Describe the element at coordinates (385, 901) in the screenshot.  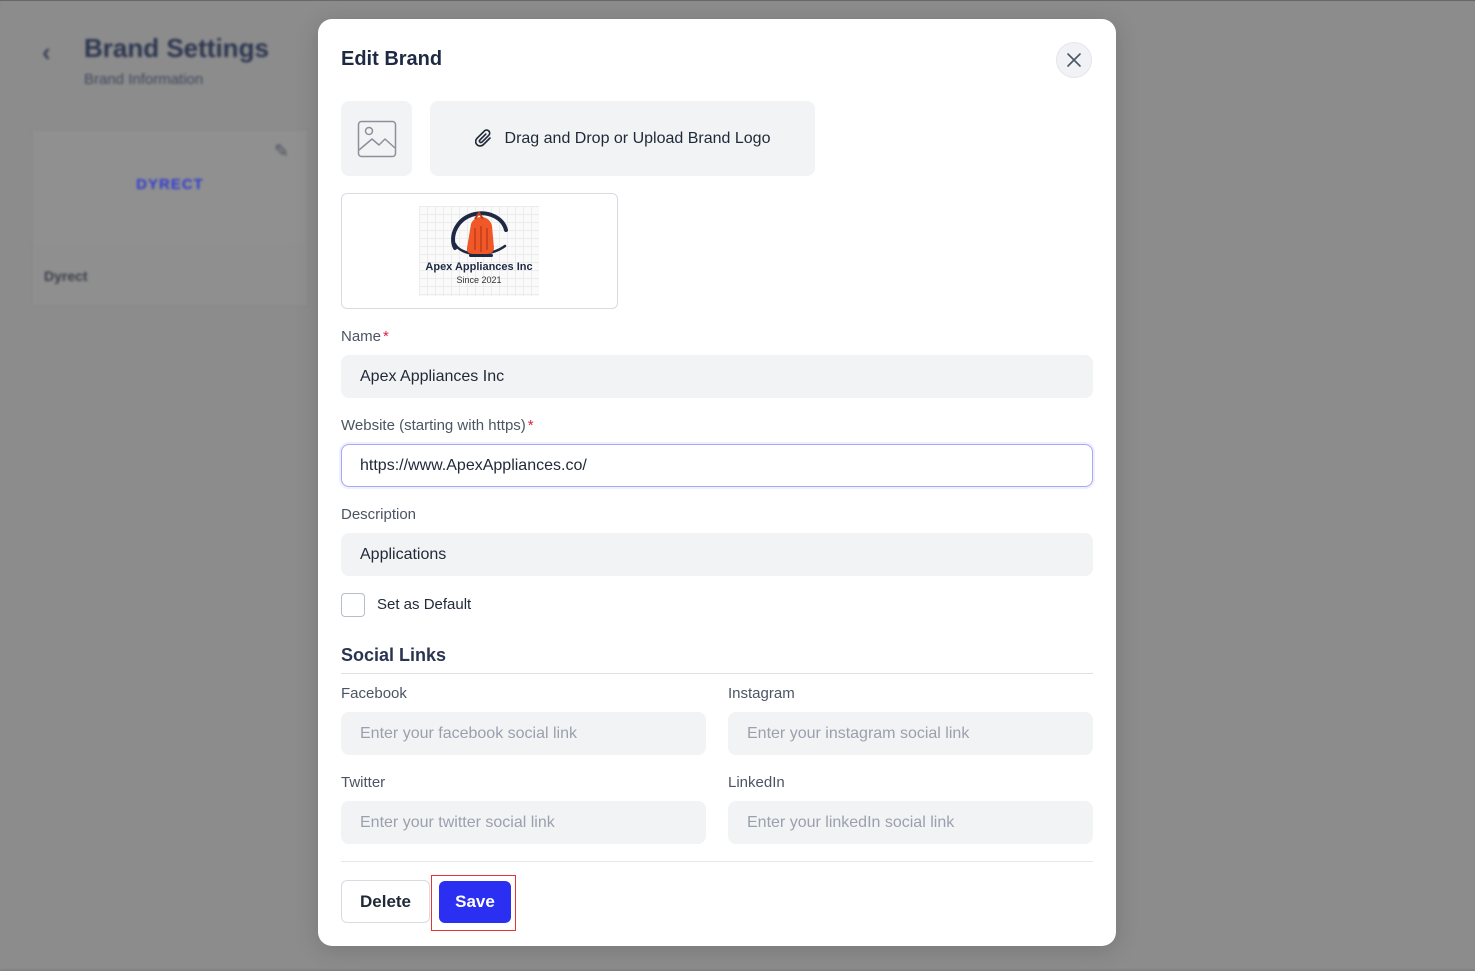
I see `delete-button: Delete` at that location.